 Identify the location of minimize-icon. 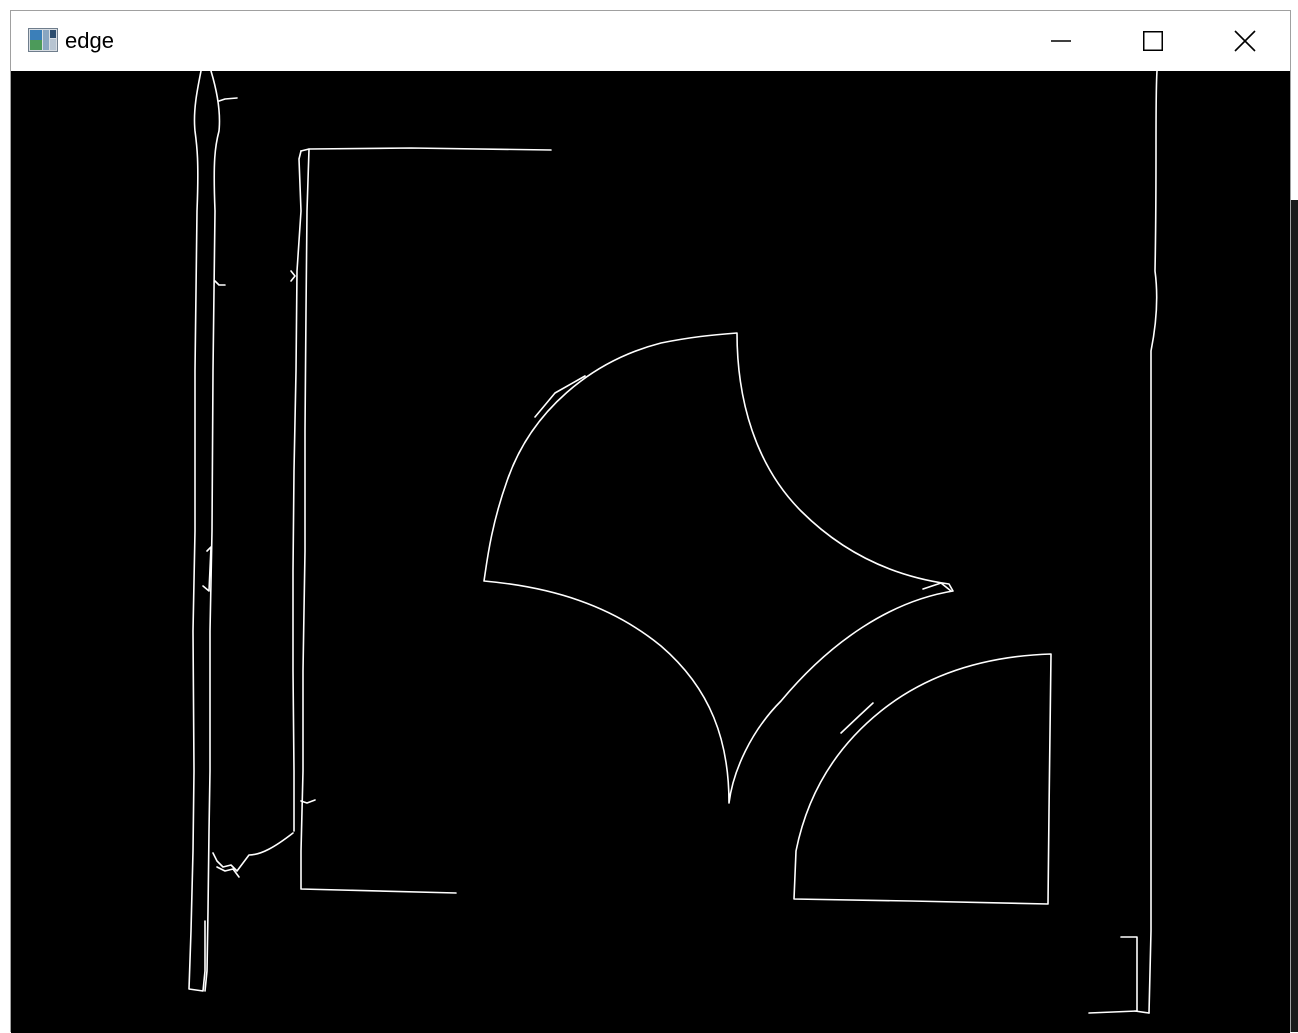
(1061, 41).